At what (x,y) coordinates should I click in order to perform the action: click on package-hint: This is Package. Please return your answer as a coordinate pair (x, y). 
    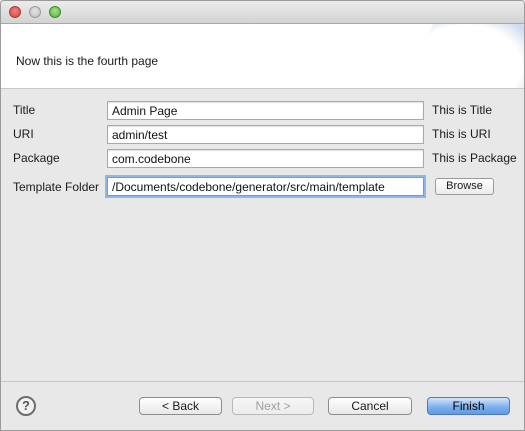
    Looking at the image, I should click on (474, 158).